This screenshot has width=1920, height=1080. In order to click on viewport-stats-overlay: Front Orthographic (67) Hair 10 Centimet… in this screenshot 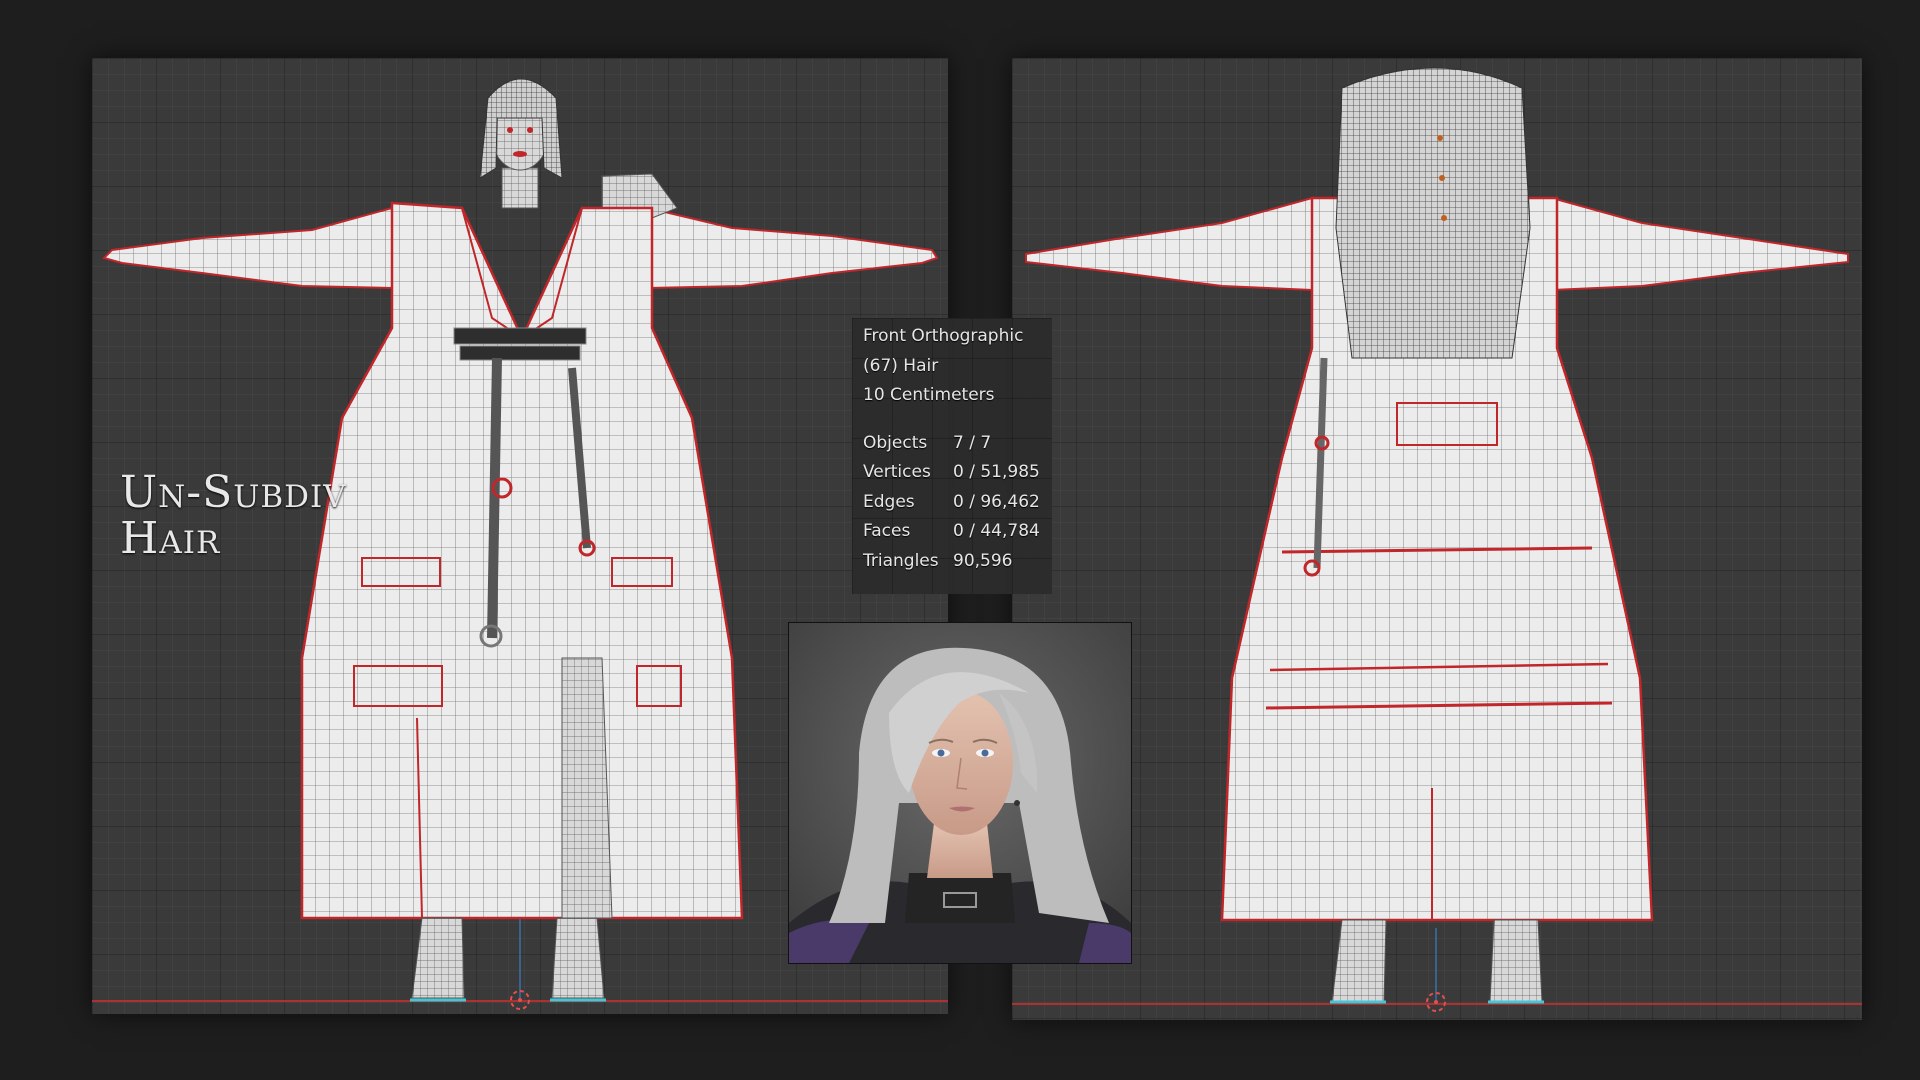, I will do `click(952, 456)`.